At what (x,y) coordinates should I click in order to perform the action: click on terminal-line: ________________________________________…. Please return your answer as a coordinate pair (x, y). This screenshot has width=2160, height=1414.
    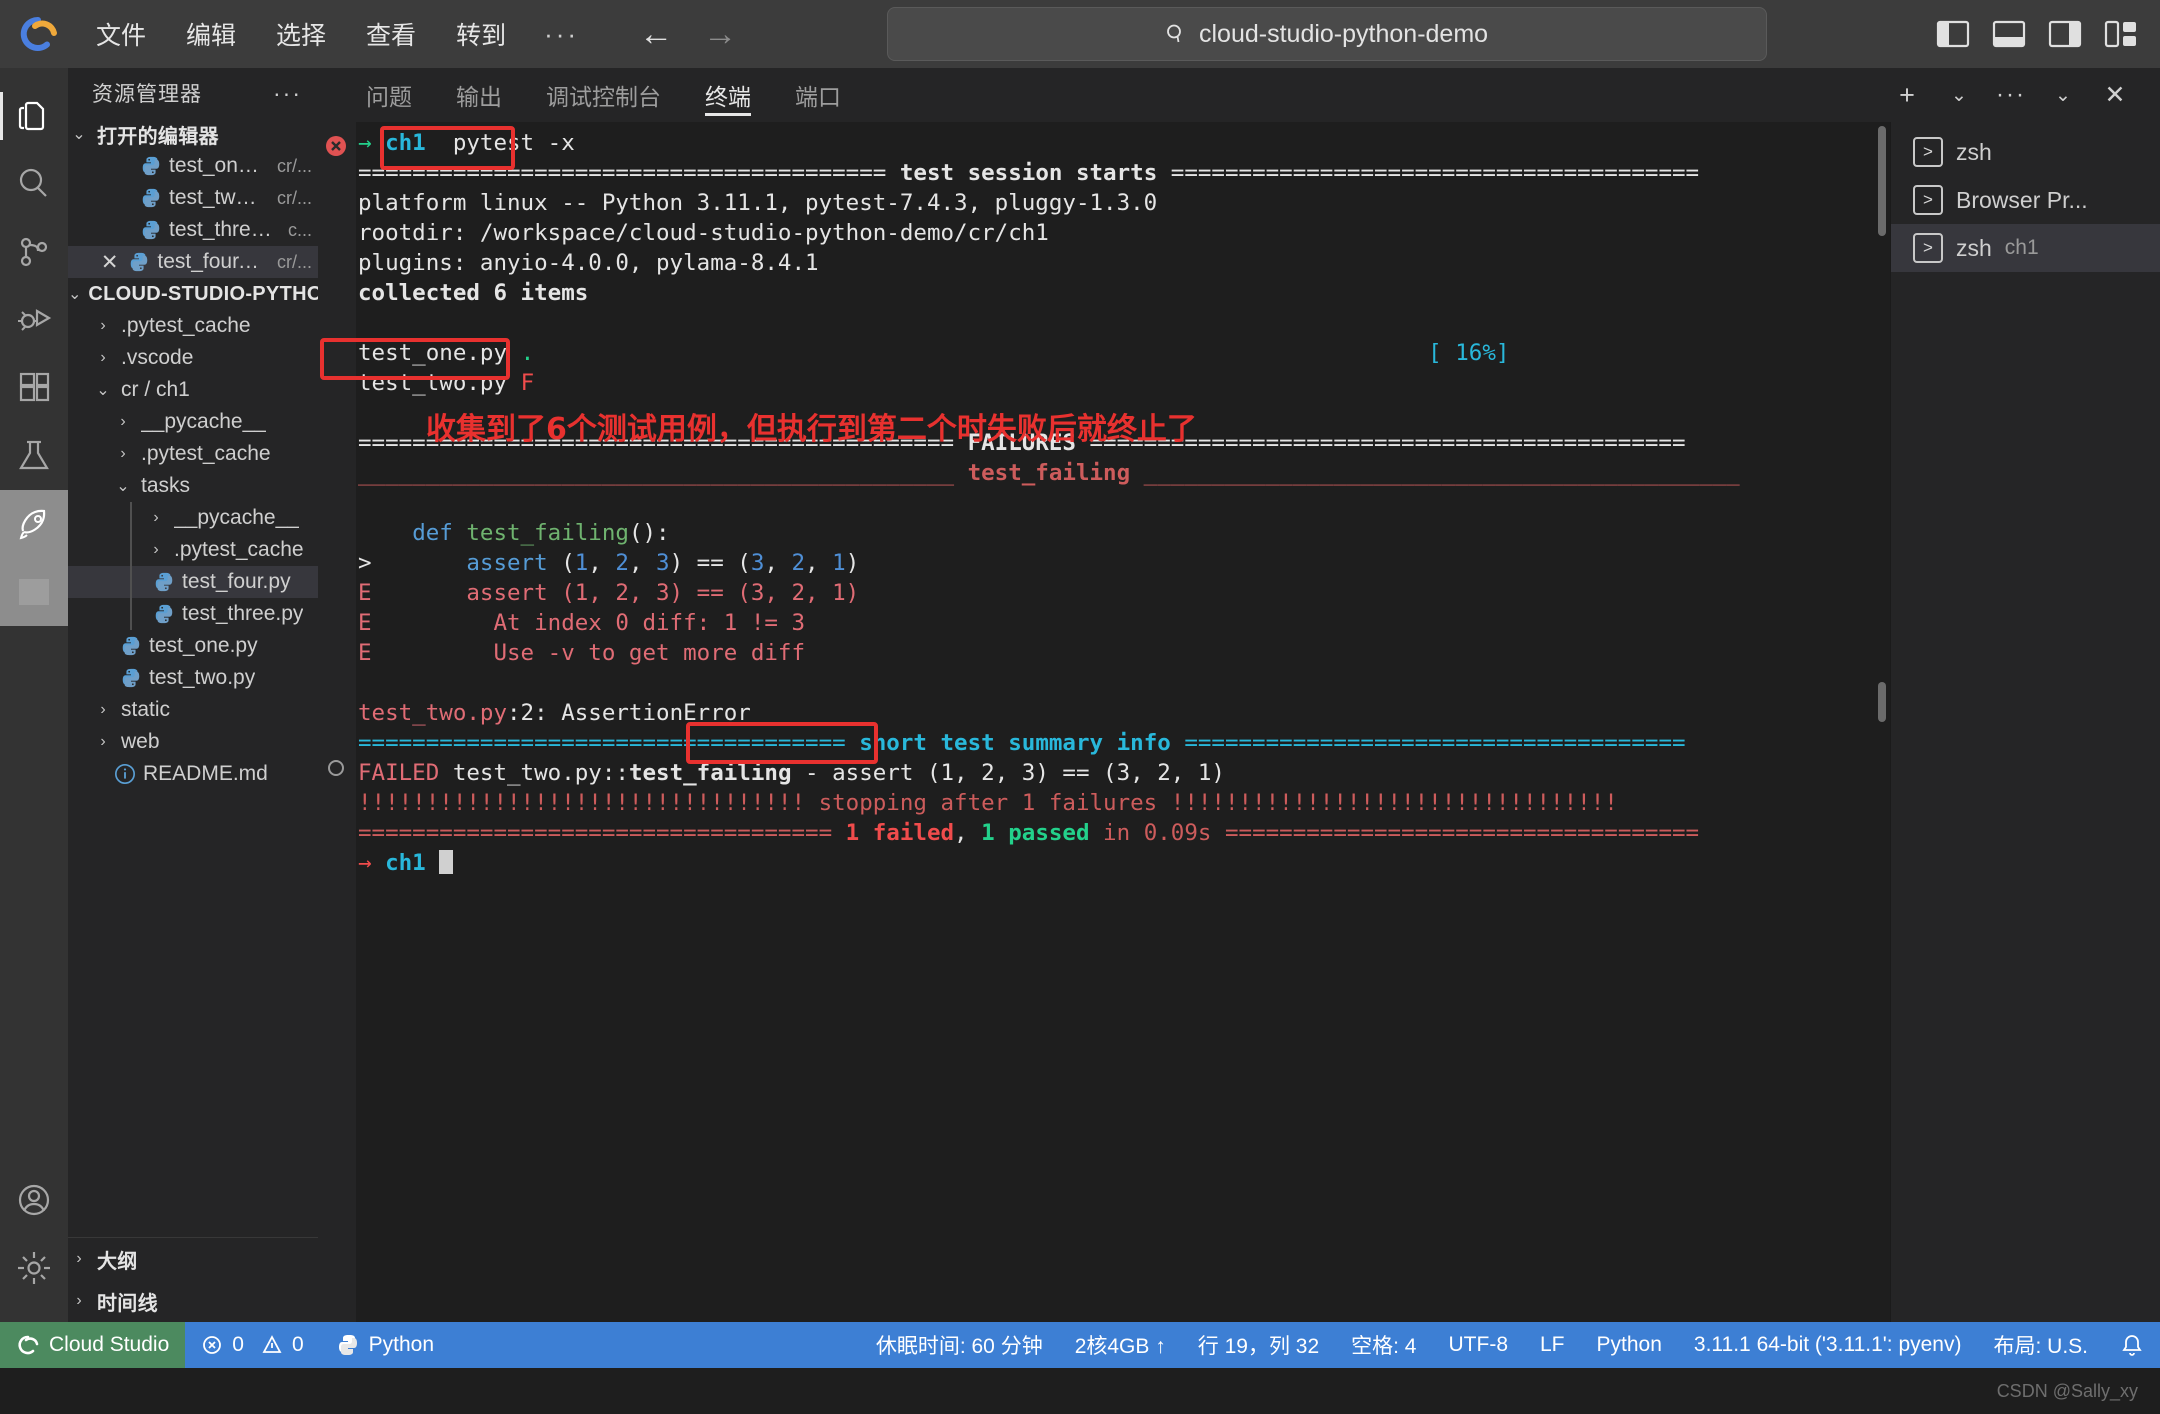
    Looking at the image, I should click on (1049, 473).